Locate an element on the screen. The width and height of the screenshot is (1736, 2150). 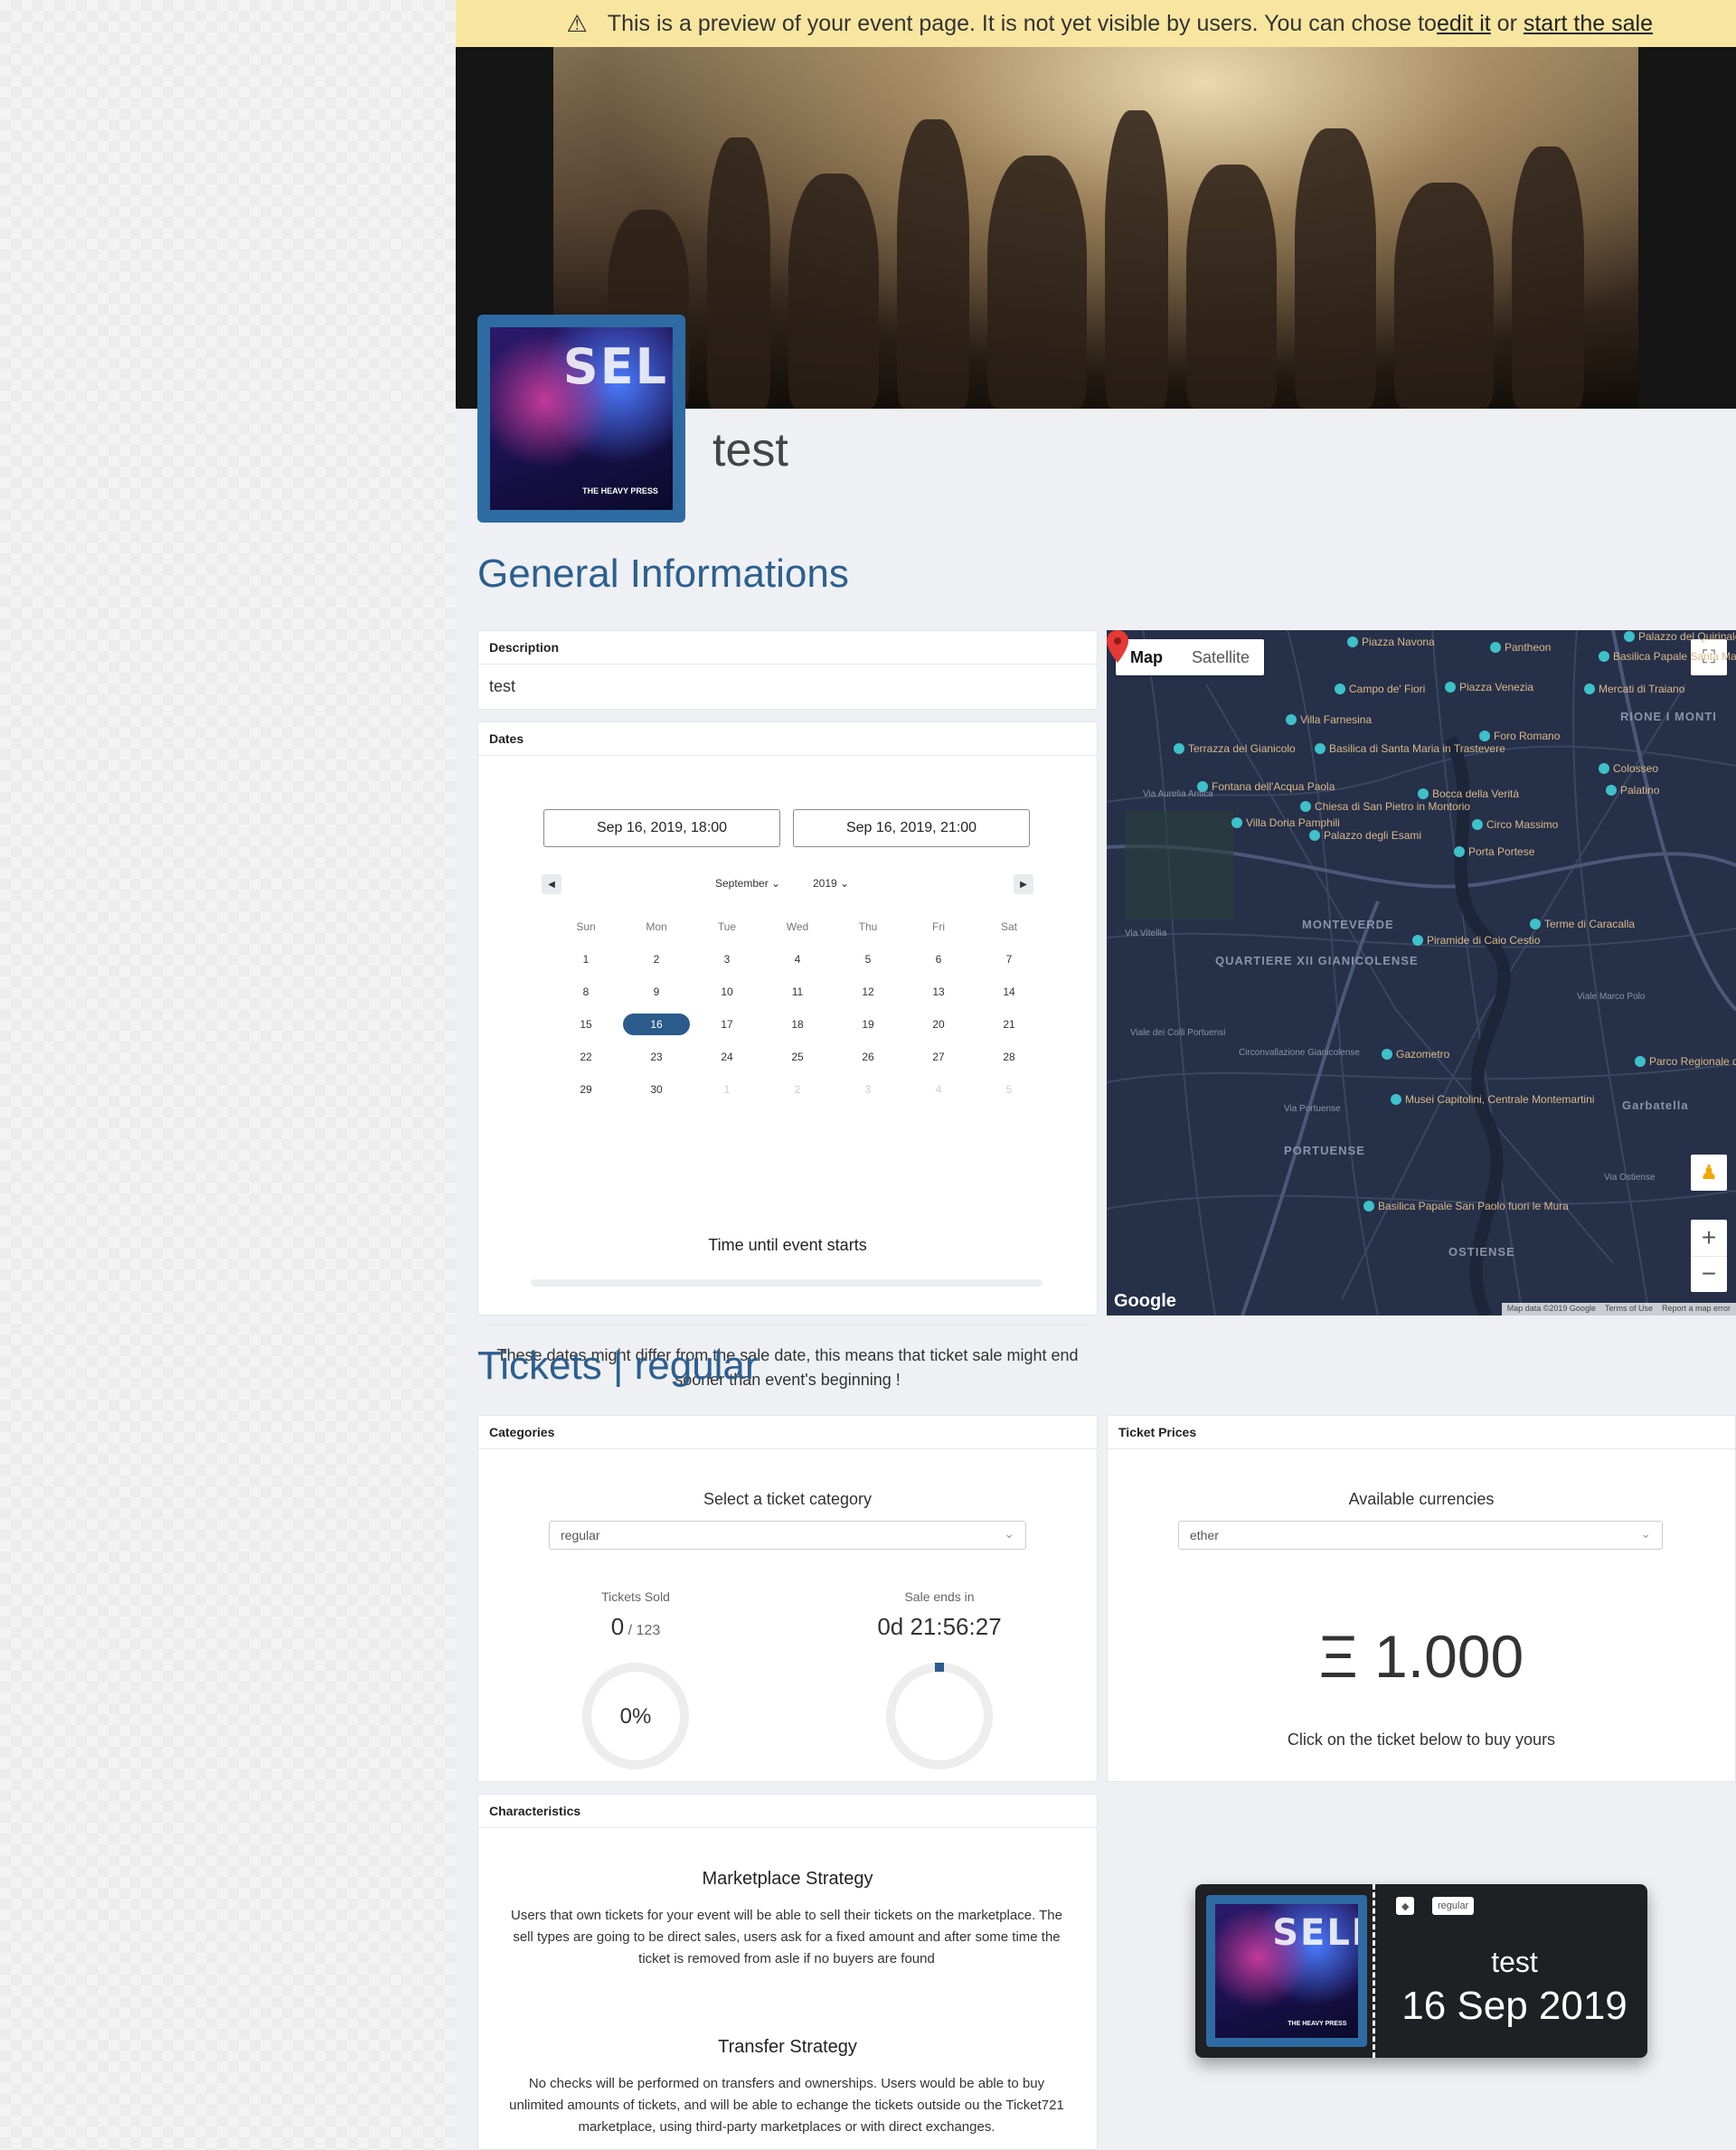
calendar-day: 2 is located at coordinates (656, 960).